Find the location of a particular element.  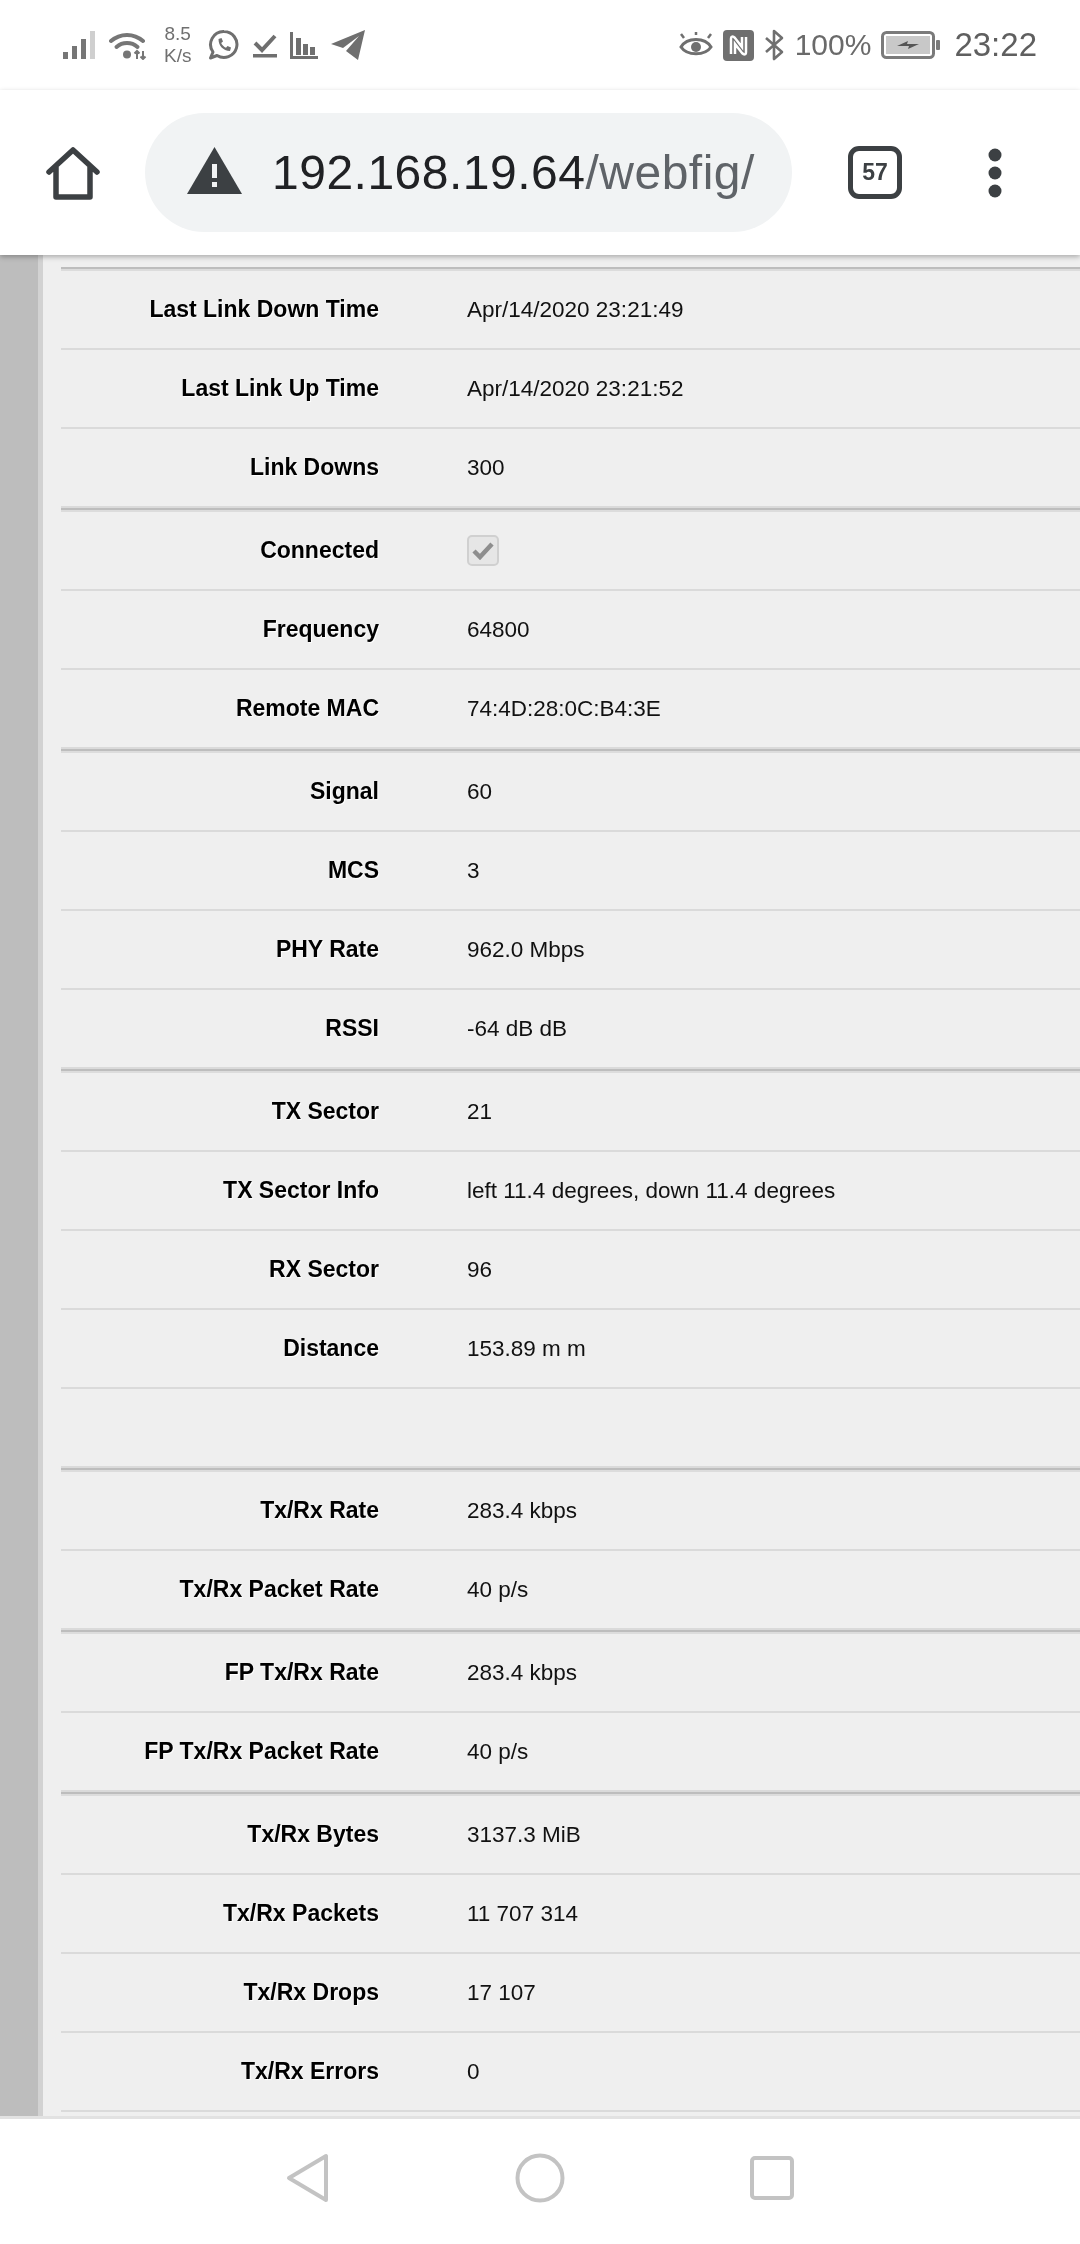

field-value: 3137.3 MiB is located at coordinates (524, 1834).